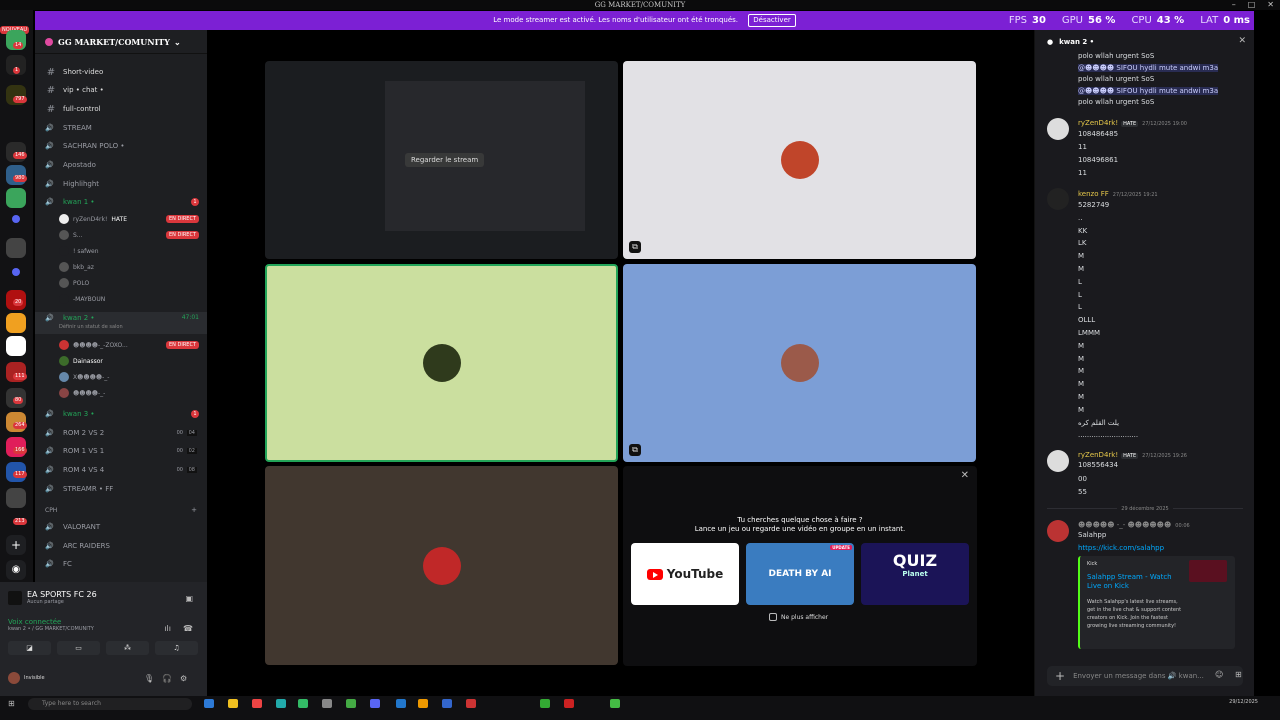 This screenshot has height=720, width=1280. I want to click on add-attachment-icon: +, so click(1060, 676).